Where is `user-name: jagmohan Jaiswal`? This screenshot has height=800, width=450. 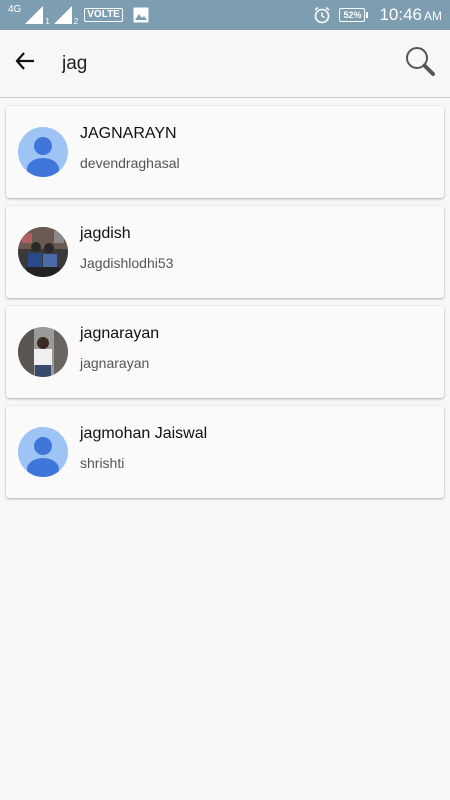 user-name: jagmohan Jaiswal is located at coordinates (144, 433).